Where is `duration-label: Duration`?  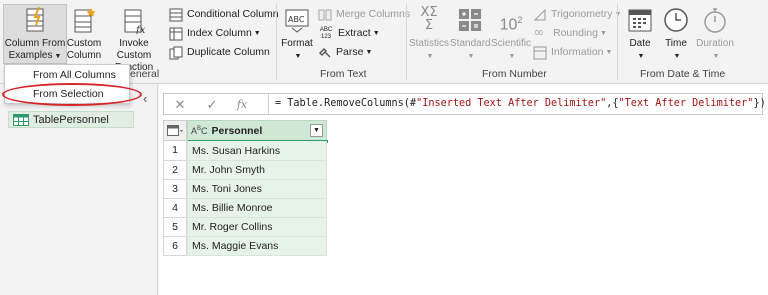 duration-label: Duration is located at coordinates (715, 43).